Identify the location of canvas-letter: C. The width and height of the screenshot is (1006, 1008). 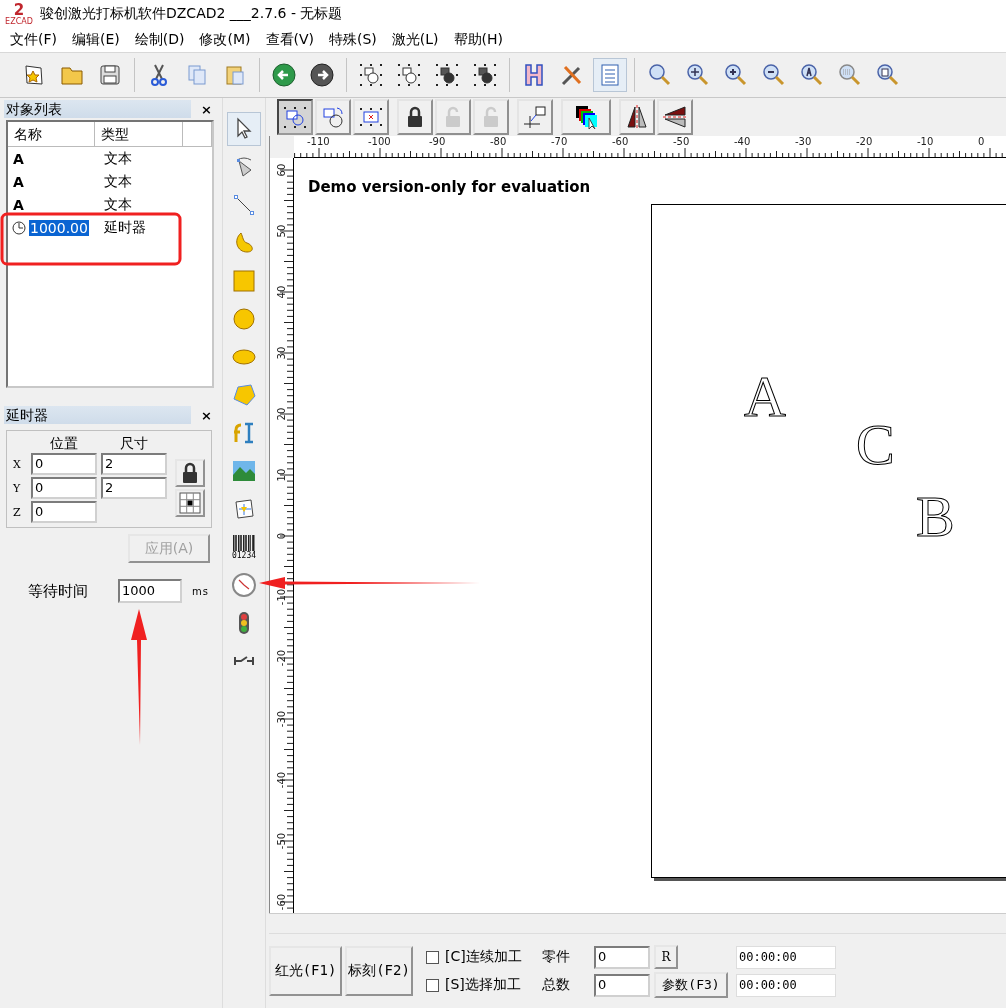
(875, 445).